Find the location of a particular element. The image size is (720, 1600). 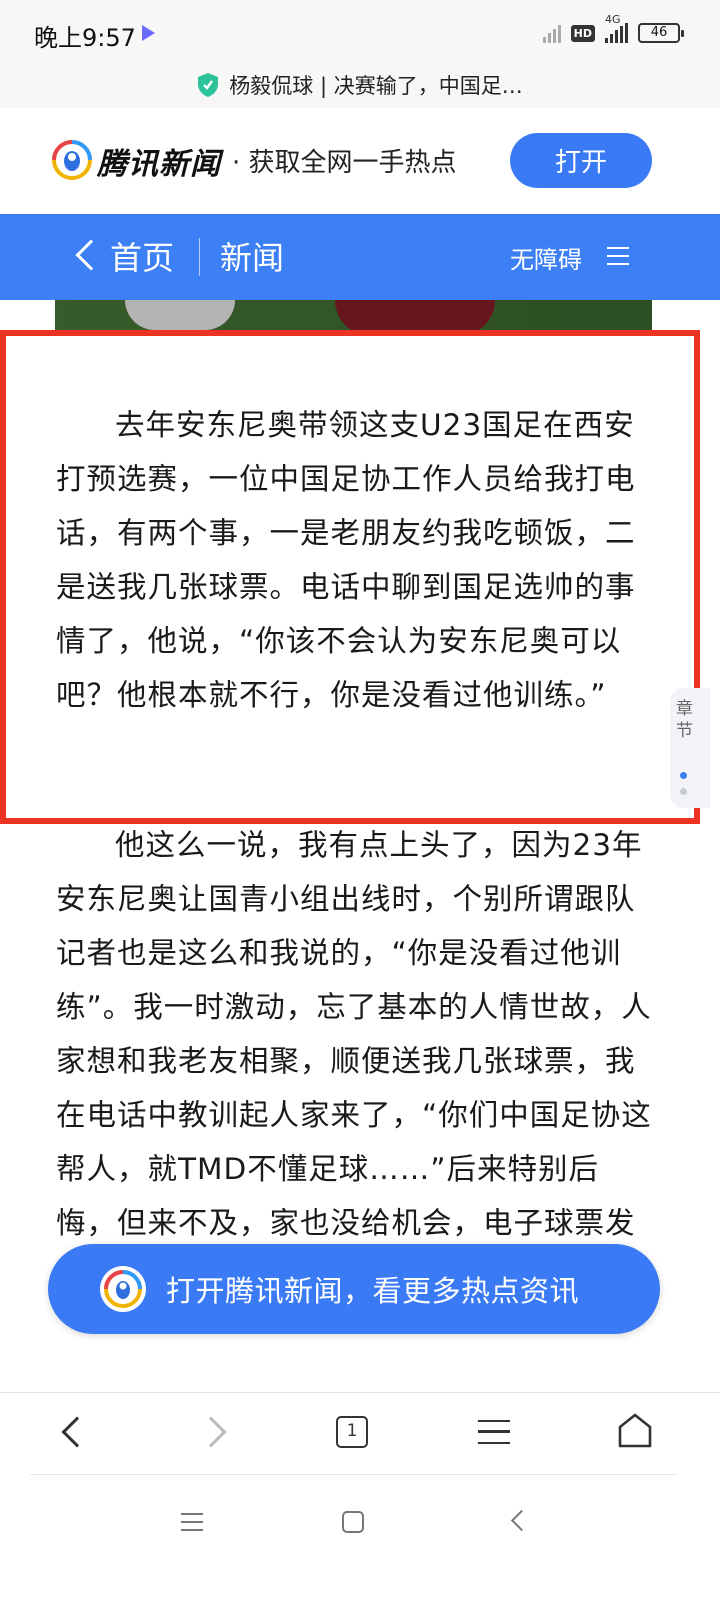

cellular-signal-icon is located at coordinates (616, 33).